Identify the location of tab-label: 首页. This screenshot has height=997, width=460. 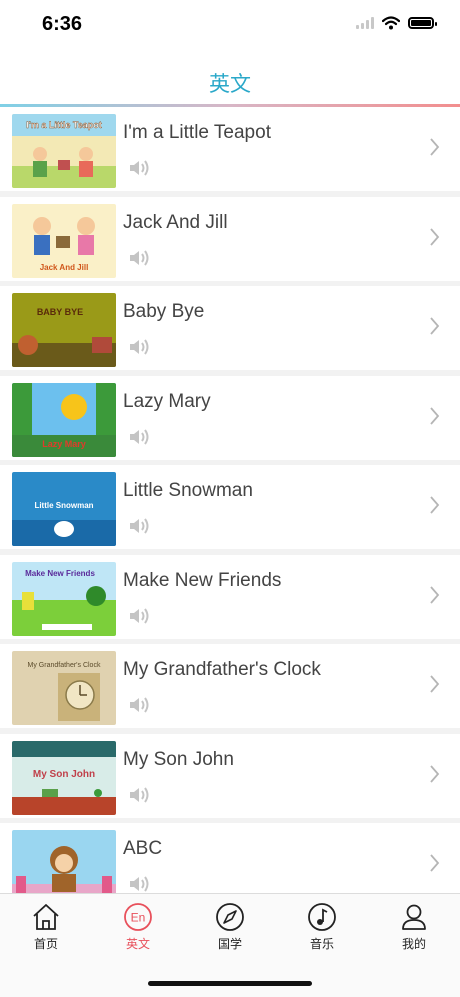
(45, 944).